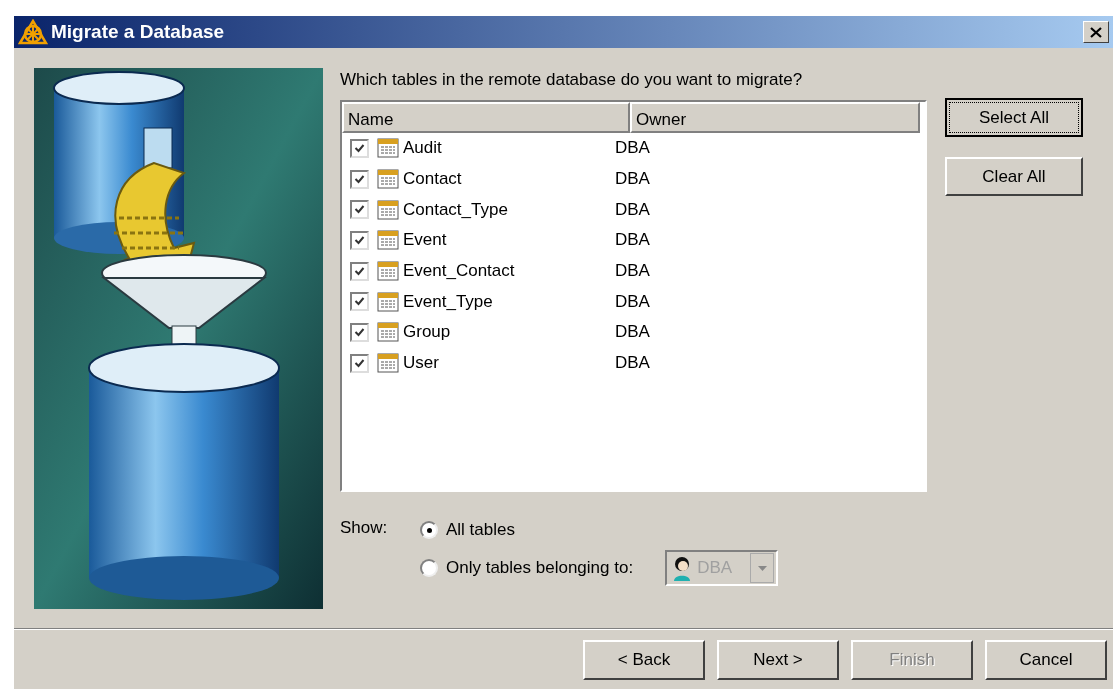 This screenshot has width=1117, height=689. I want to click on window-title: Migrate a Database, so click(138, 32).